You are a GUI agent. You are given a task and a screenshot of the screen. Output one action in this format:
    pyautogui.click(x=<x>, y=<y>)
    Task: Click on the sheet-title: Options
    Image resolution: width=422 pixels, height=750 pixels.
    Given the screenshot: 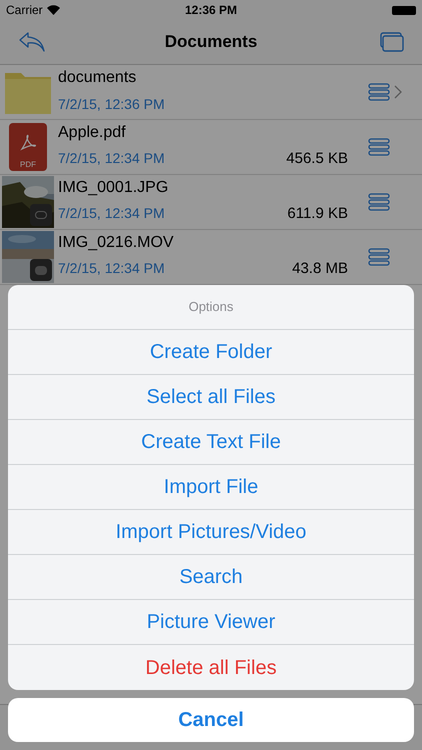 What is the action you would take?
    pyautogui.click(x=211, y=307)
    